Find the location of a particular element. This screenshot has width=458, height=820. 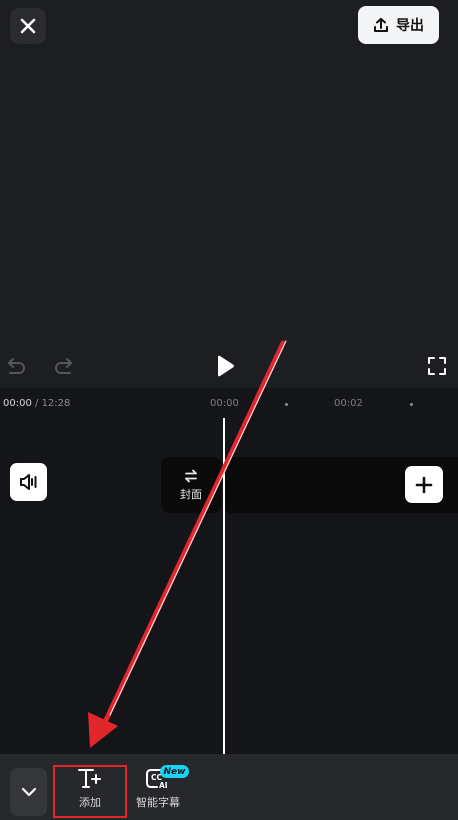

redo-icon is located at coordinates (63, 366).